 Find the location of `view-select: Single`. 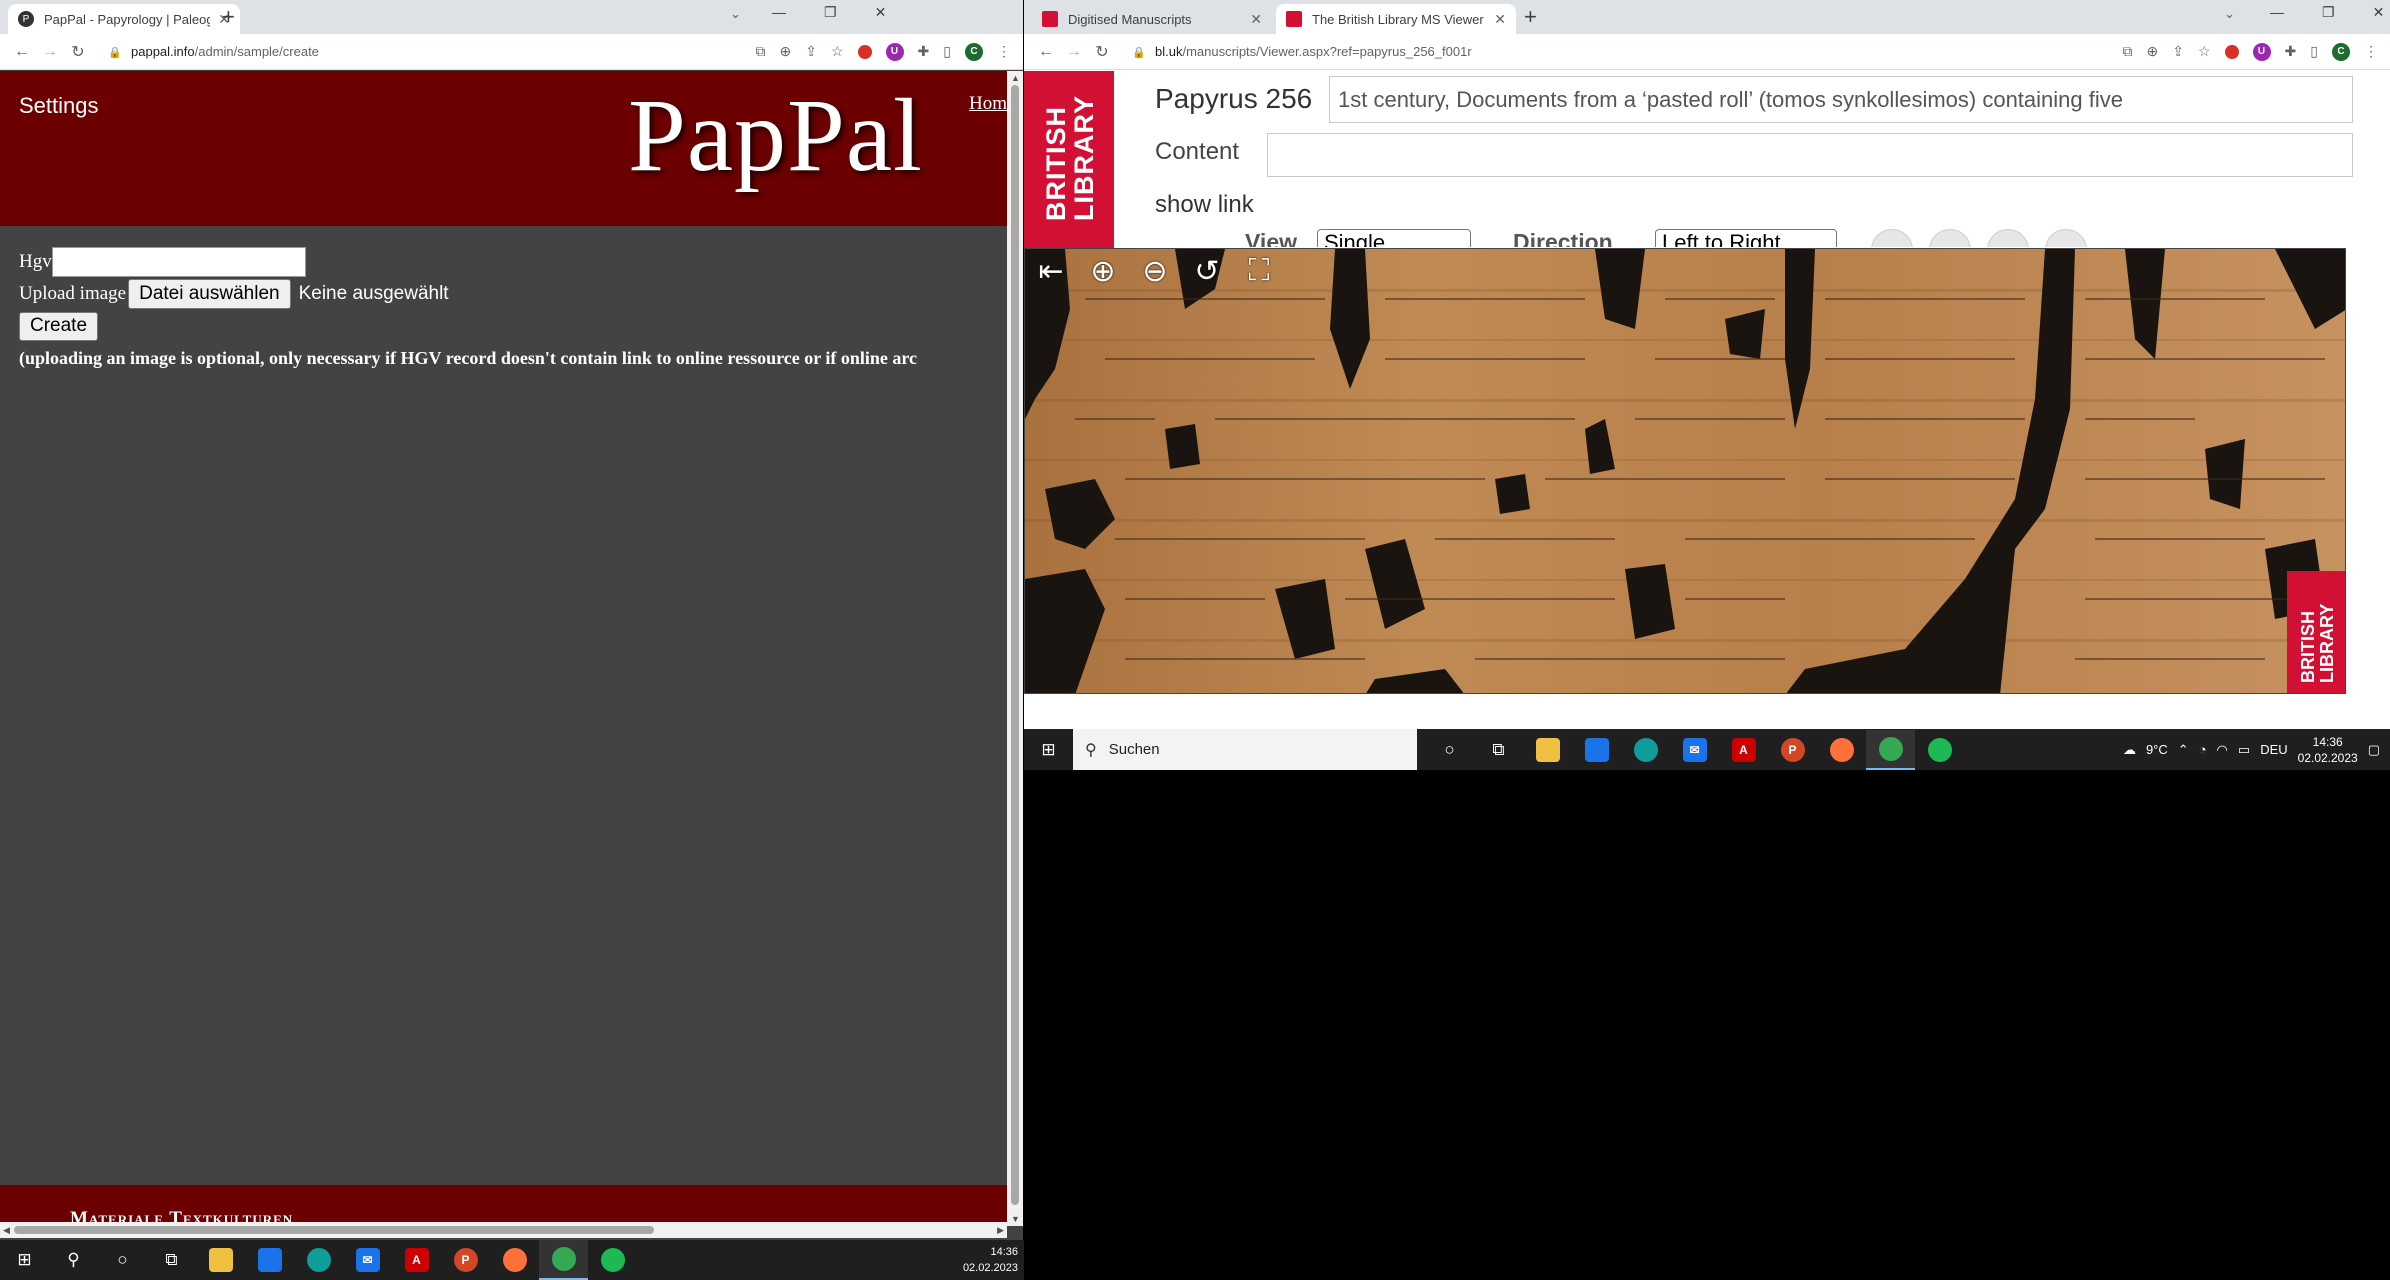

view-select: Single is located at coordinates (1394, 238).